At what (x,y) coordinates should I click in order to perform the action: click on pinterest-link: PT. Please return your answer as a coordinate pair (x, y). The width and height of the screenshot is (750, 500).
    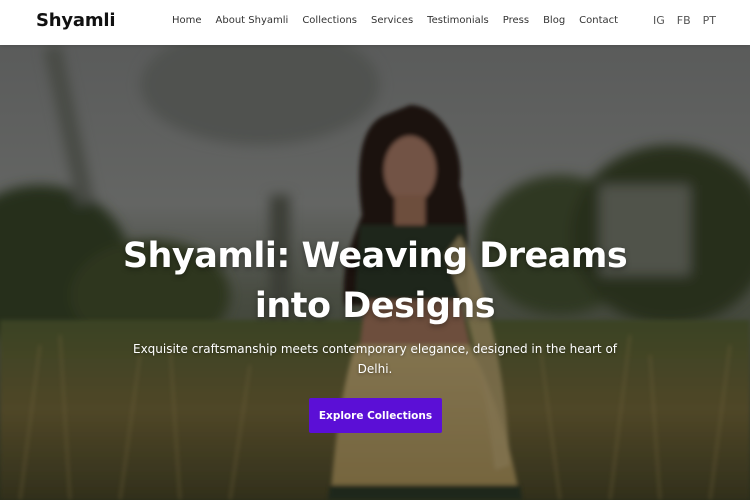
    Looking at the image, I should click on (709, 20).